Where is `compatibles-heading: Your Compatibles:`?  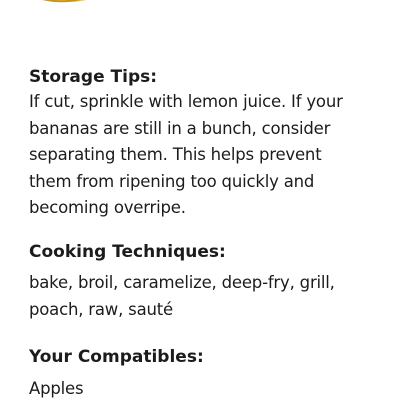 compatibles-heading: Your Compatibles: is located at coordinates (116, 357).